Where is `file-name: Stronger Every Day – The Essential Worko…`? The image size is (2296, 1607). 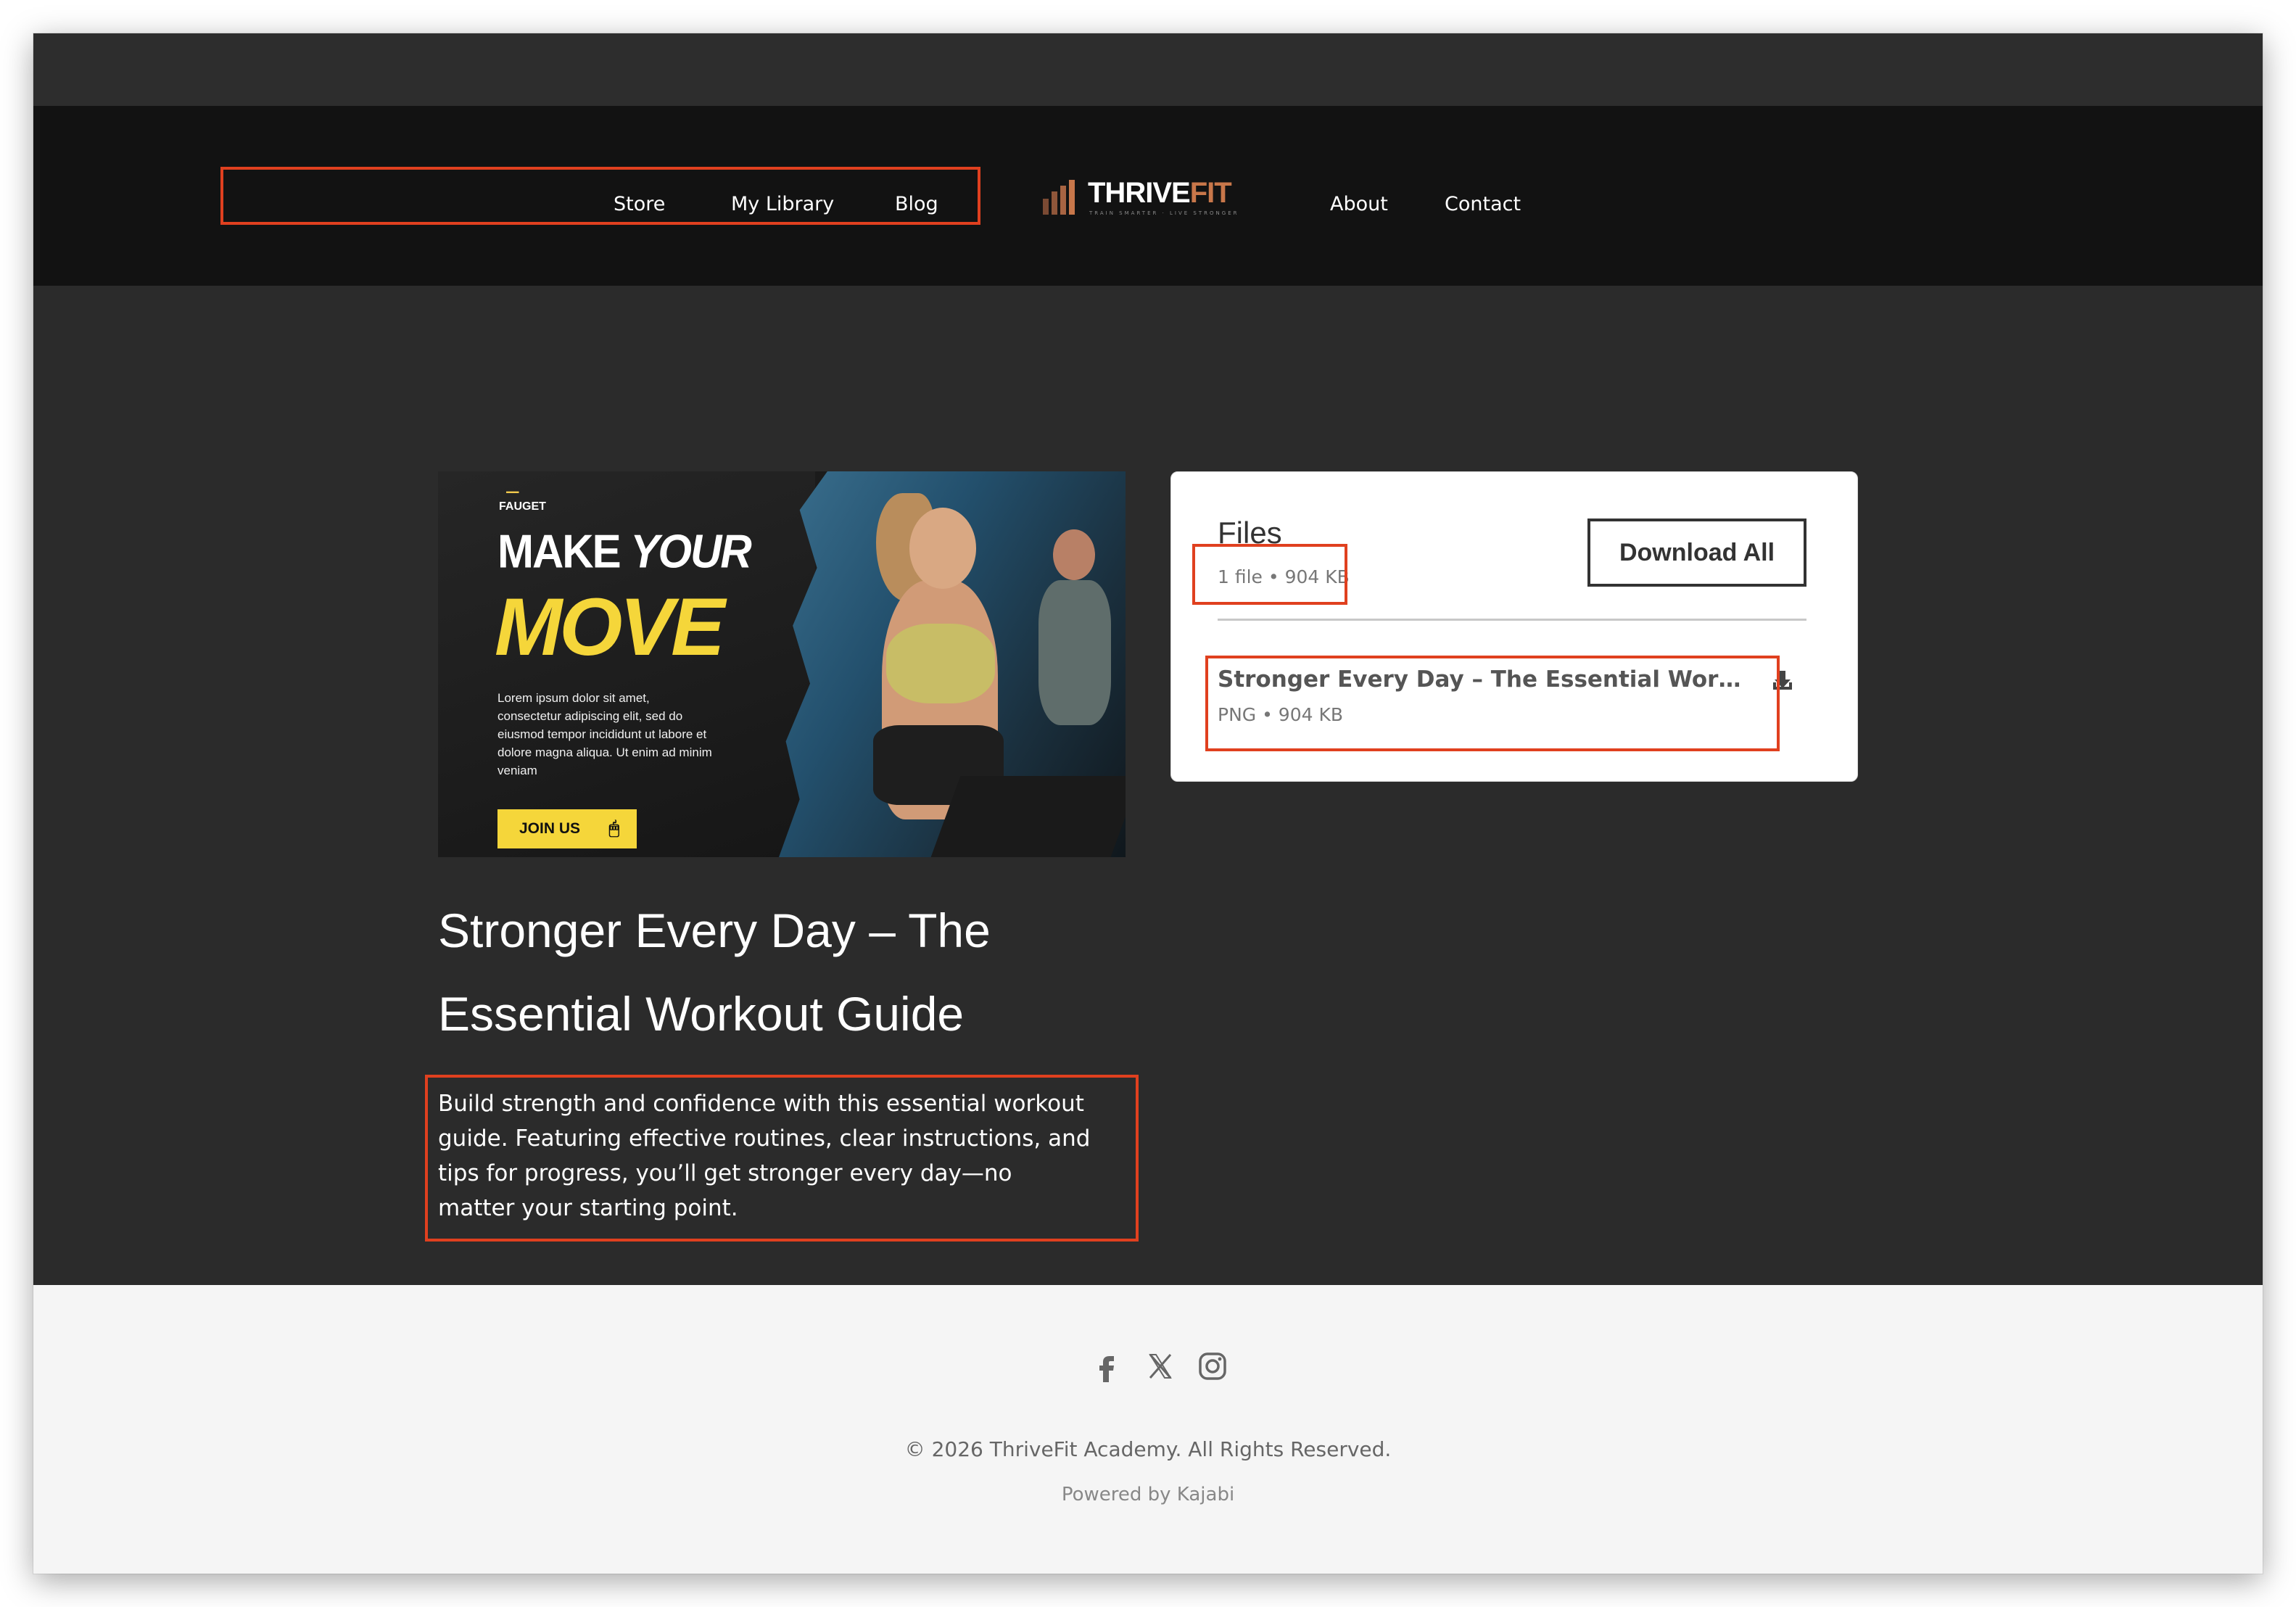
file-name: Stronger Every Day – The Essential Worko… is located at coordinates (1486, 679).